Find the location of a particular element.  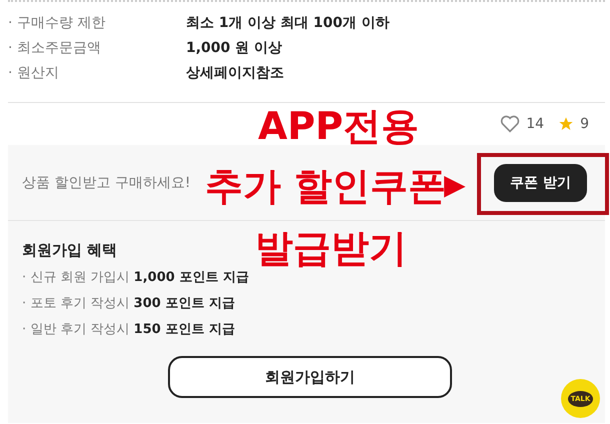

rating-count: 9 is located at coordinates (584, 124).